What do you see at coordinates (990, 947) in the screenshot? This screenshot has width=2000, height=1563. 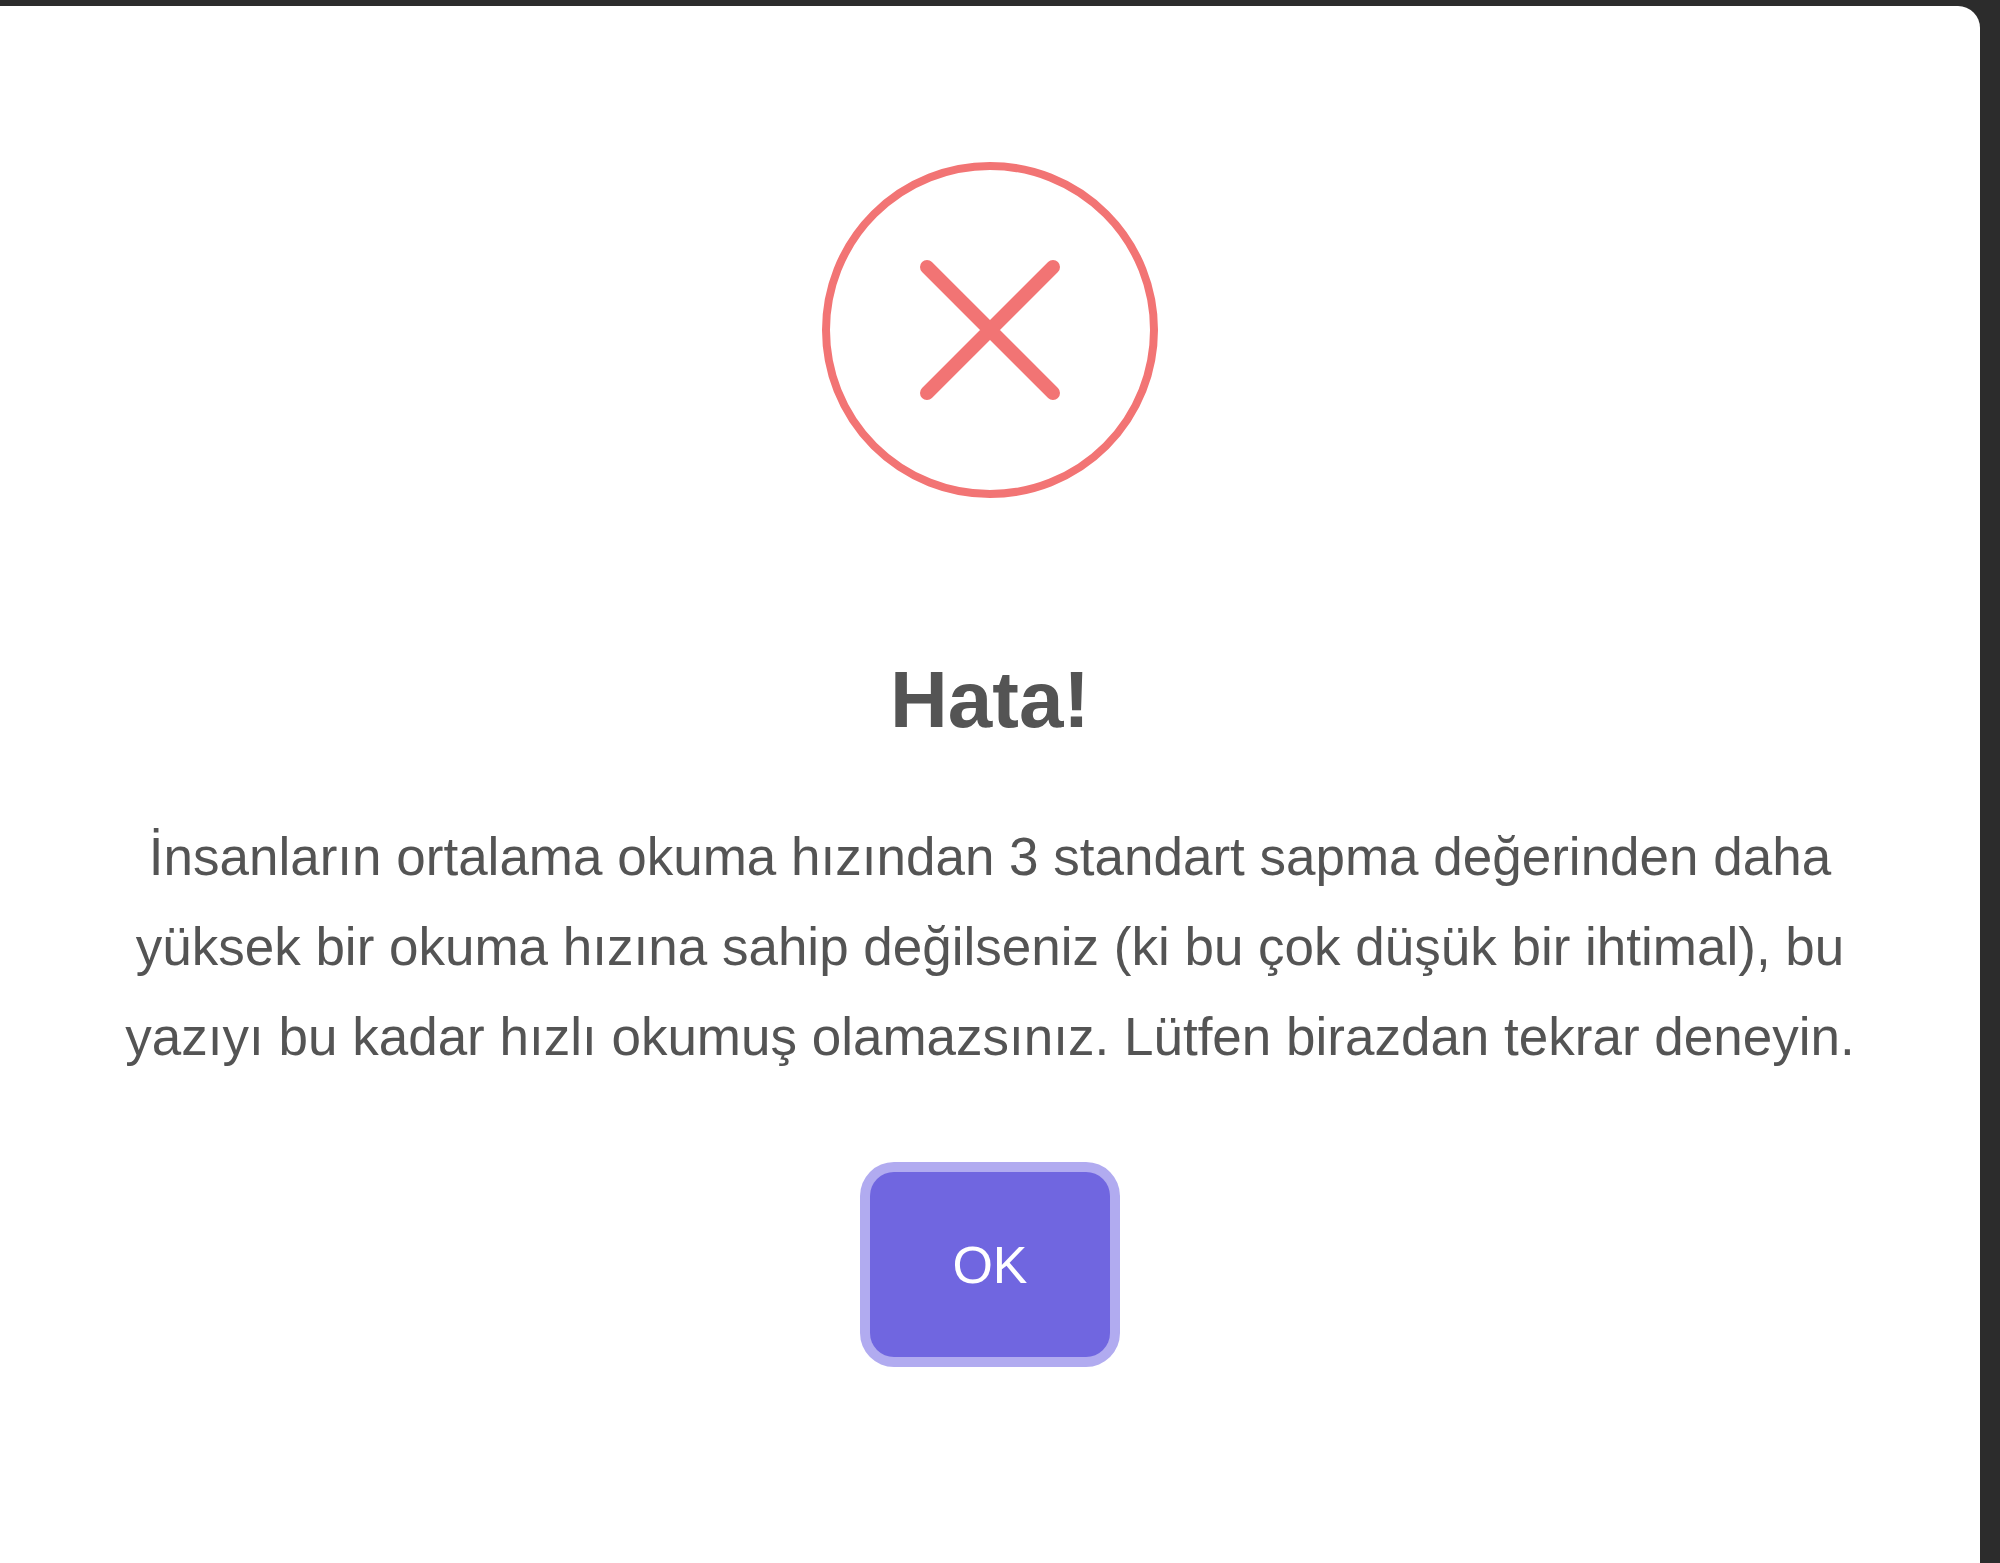 I see `dialog-message: İnsanların ortalama okuma hızından 3 standart sapma değerinden daha yüksek bir okuma hızına sahip değilseniz (ki bu çok düşük bir ihtimal), bu yazıyı bu kadar hızlı okumuş olamazsınız. Lütfen birazdan tekrar deneyin.` at bounding box center [990, 947].